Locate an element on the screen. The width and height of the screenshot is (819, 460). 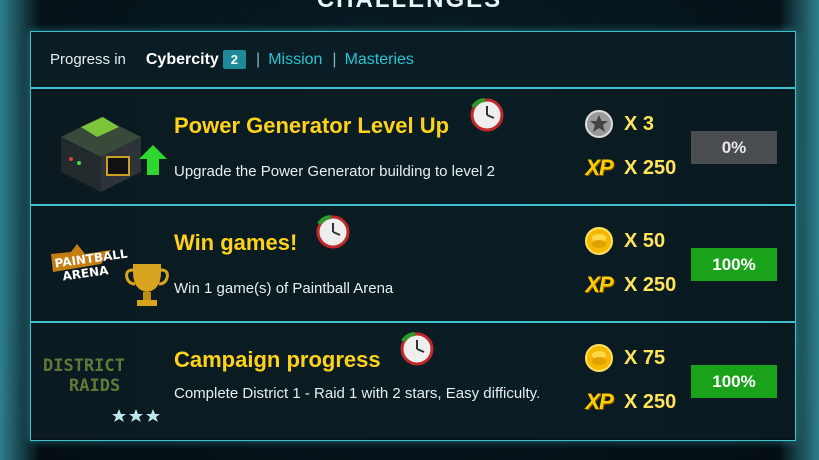
district-raids-thumbnail: DISTRICT RAIDS is located at coordinates (105, 381).